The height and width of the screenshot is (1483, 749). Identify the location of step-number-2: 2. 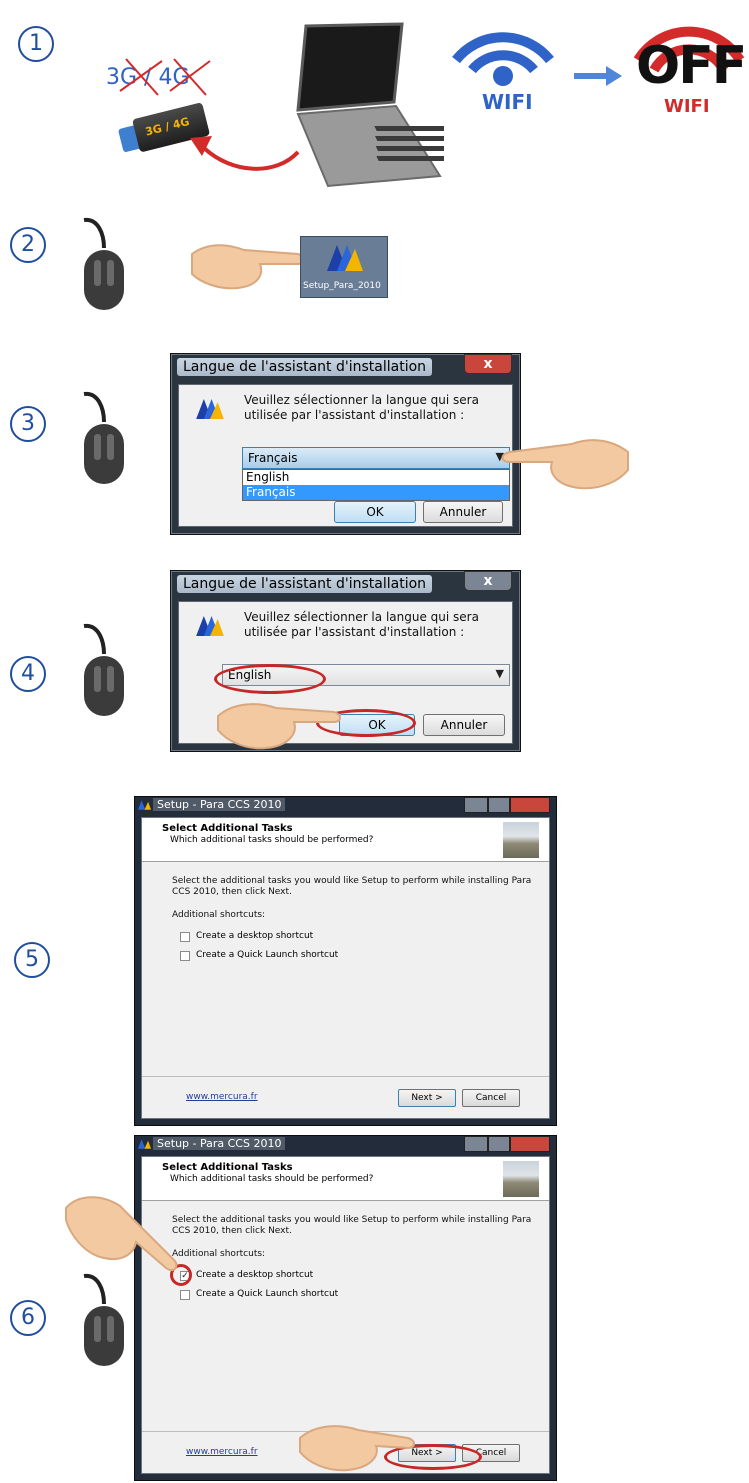
(28, 245).